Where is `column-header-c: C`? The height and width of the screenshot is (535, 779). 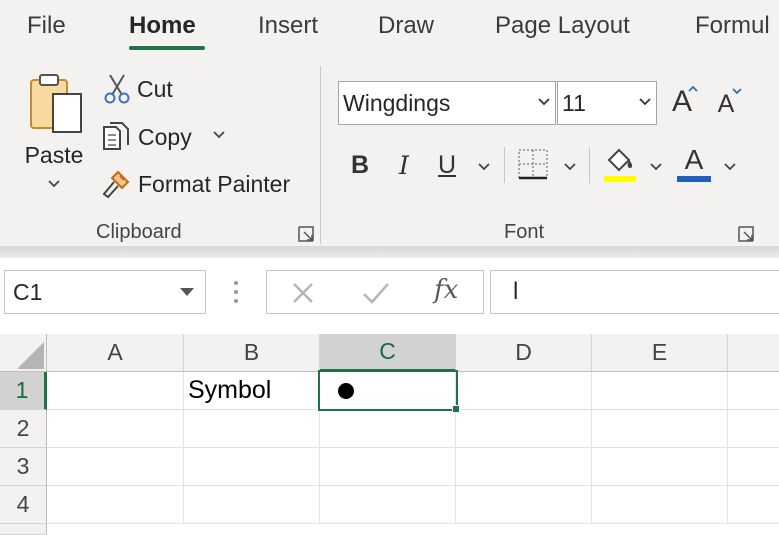 column-header-c: C is located at coordinates (388, 353).